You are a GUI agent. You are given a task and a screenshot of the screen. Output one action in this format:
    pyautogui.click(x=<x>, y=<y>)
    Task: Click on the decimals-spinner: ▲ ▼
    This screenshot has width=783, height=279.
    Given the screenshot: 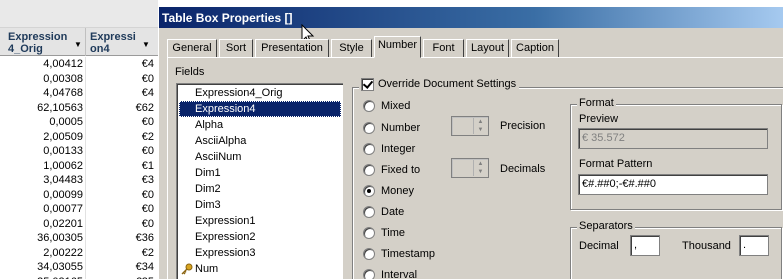 What is the action you would take?
    pyautogui.click(x=470, y=168)
    